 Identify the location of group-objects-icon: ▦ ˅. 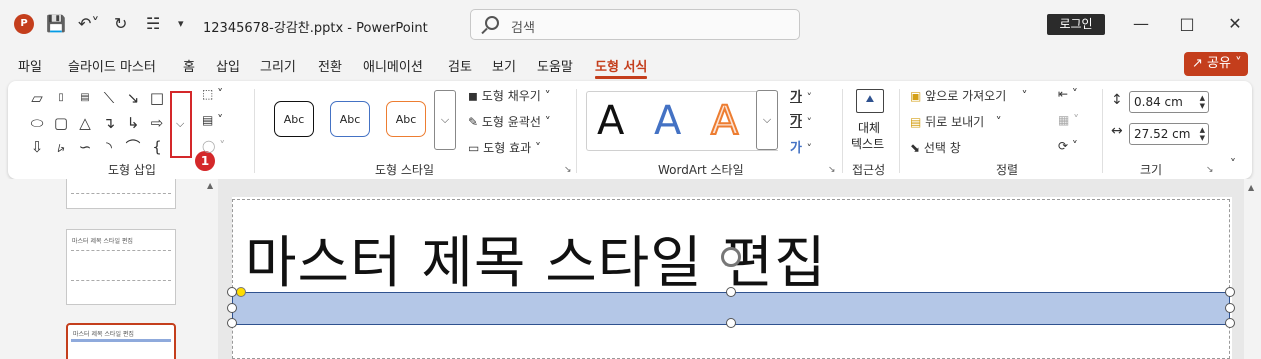
(1068, 120).